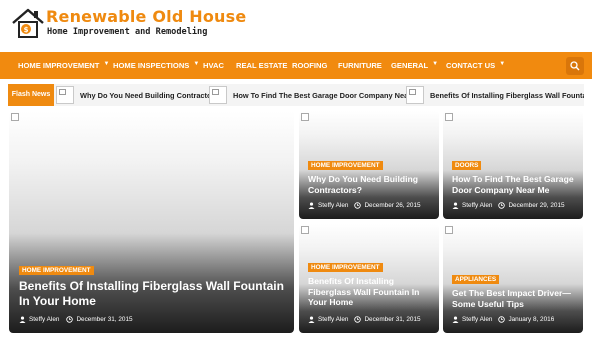  I want to click on nav-furniture: FURNITURE, so click(360, 65).